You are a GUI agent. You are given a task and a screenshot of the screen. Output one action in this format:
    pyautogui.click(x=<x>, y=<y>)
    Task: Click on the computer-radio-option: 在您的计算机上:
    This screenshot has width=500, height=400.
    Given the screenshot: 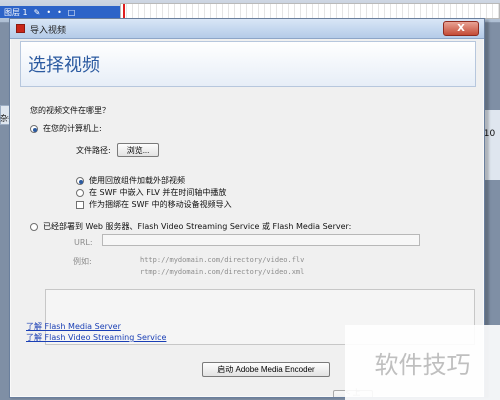 What is the action you would take?
    pyautogui.click(x=66, y=128)
    